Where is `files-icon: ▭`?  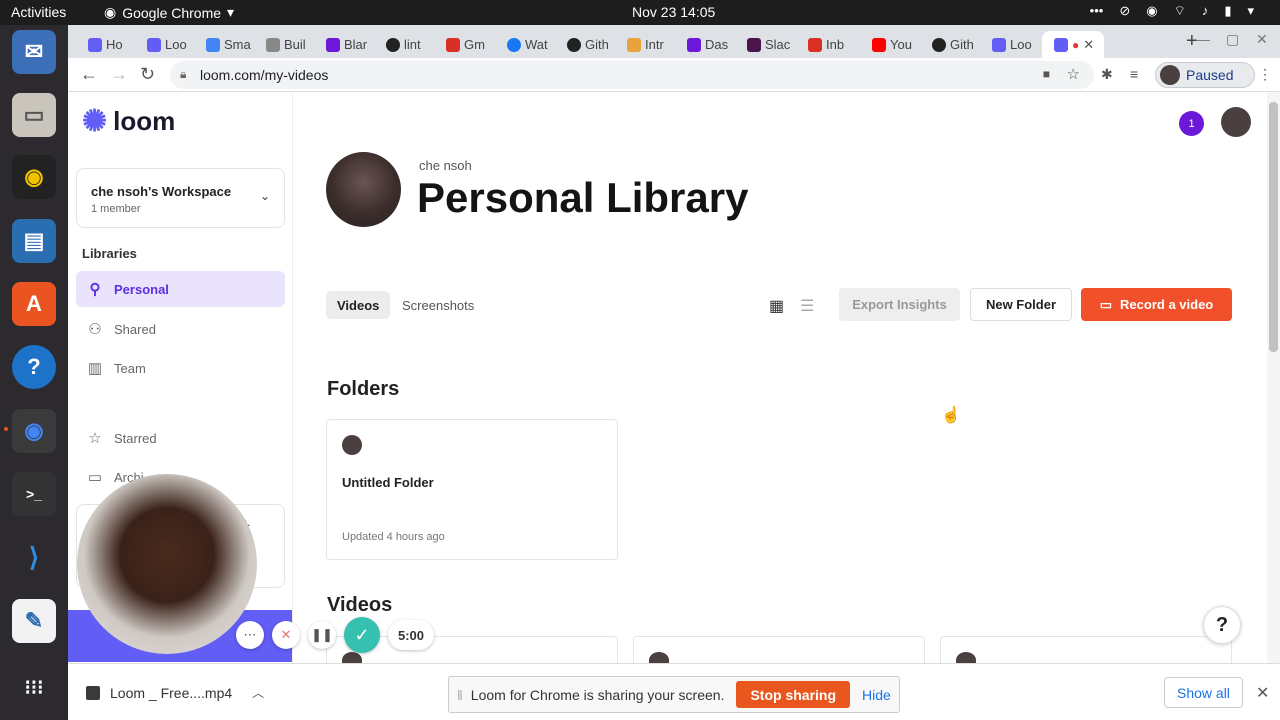 files-icon: ▭ is located at coordinates (34, 115).